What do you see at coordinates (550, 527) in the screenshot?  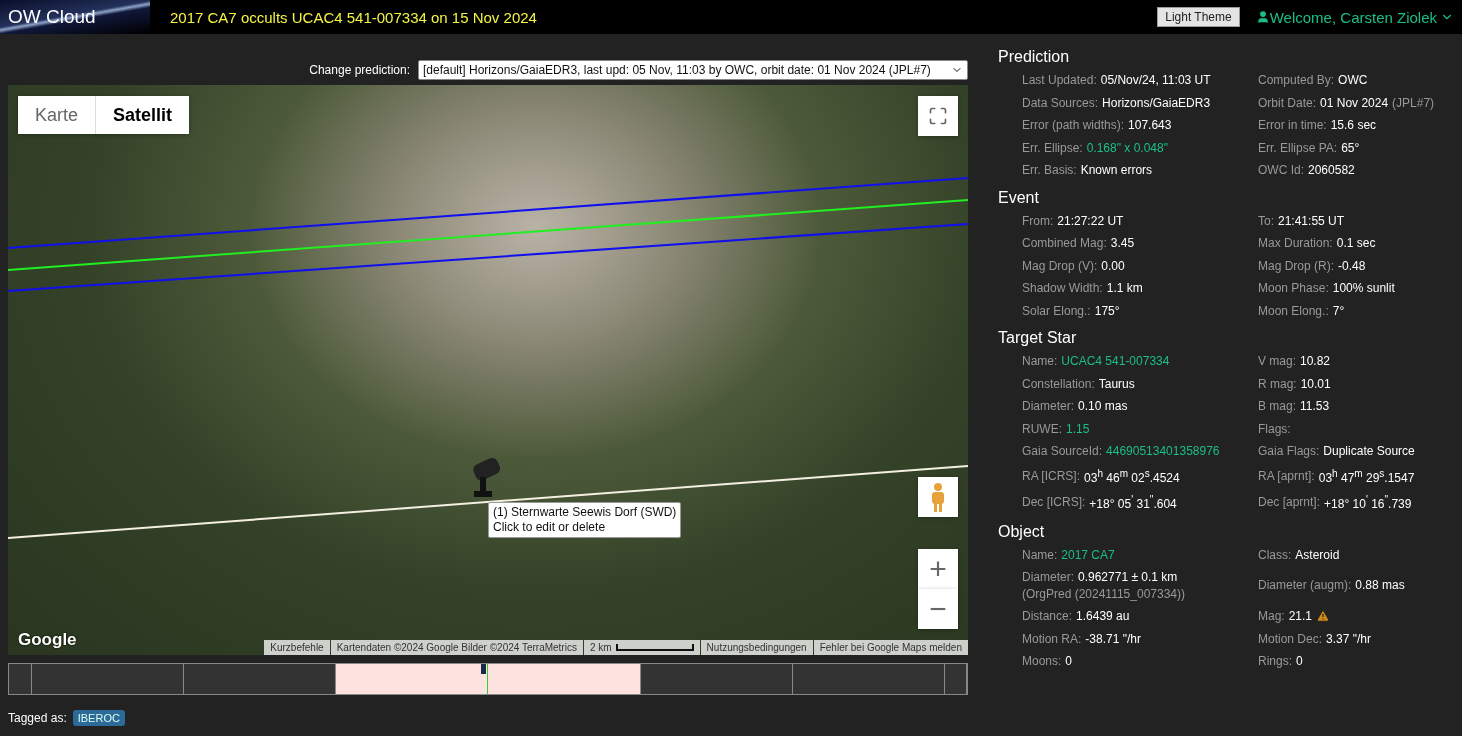 I see `tooltip-text: Click to edit or delete` at bounding box center [550, 527].